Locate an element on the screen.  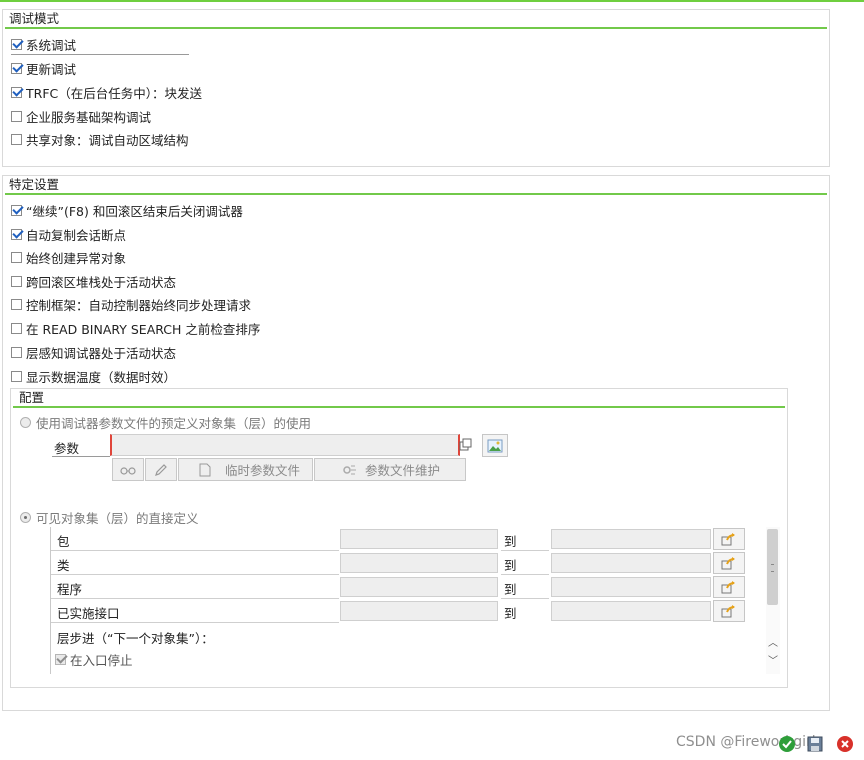
table-row: 包 到 is located at coordinates (408, 539).